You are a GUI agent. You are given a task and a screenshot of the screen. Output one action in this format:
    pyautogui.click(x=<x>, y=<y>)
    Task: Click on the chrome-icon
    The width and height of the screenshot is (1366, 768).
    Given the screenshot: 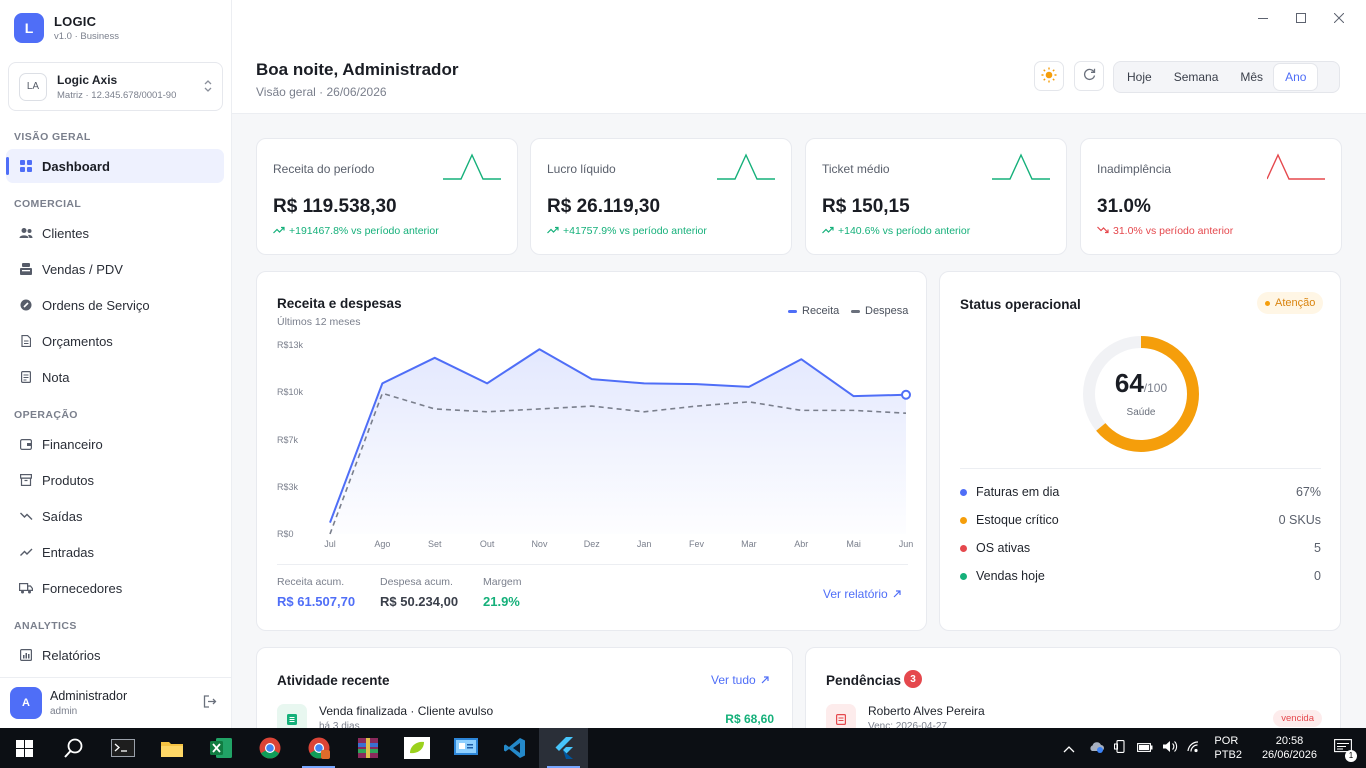 What is the action you would take?
    pyautogui.click(x=269, y=748)
    